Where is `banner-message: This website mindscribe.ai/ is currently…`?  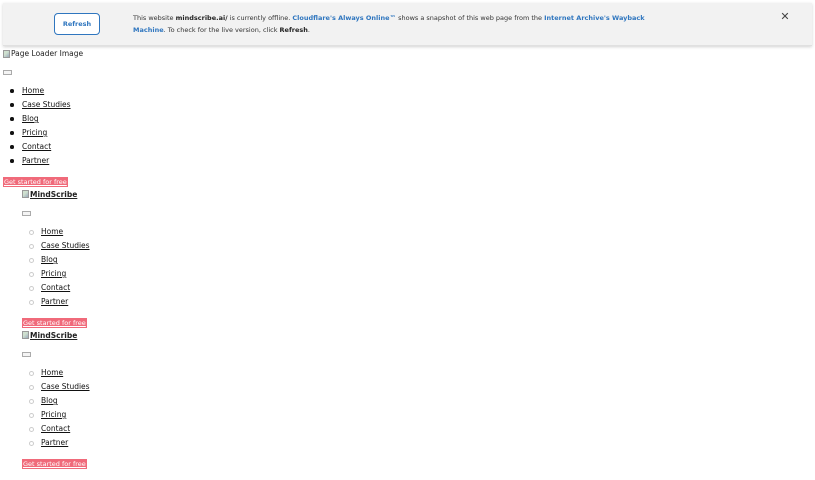 banner-message: This website mindscribe.ai/ is currently… is located at coordinates (393, 24).